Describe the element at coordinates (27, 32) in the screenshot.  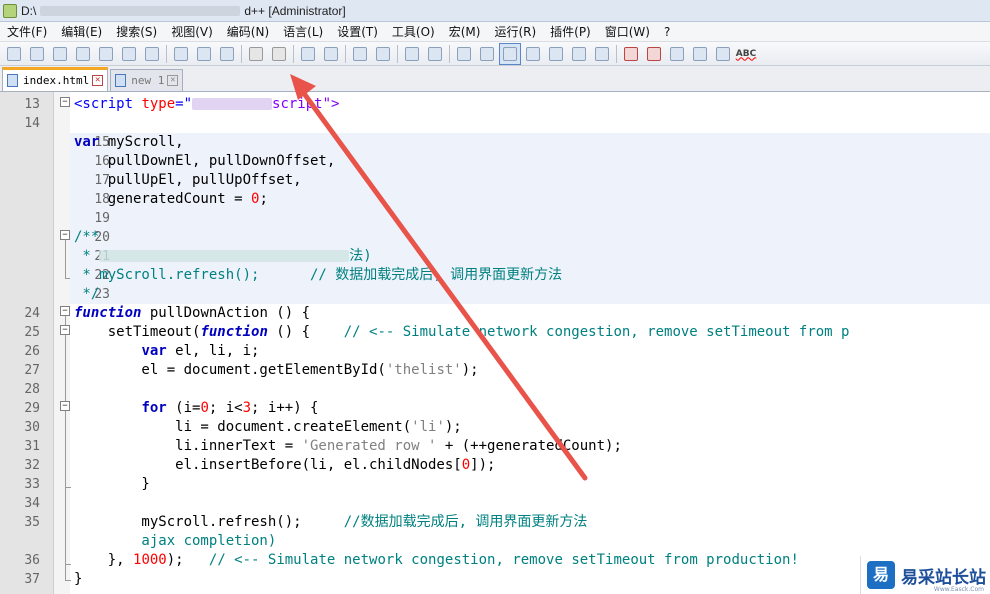
I see `menu-item: 文件(F)` at that location.